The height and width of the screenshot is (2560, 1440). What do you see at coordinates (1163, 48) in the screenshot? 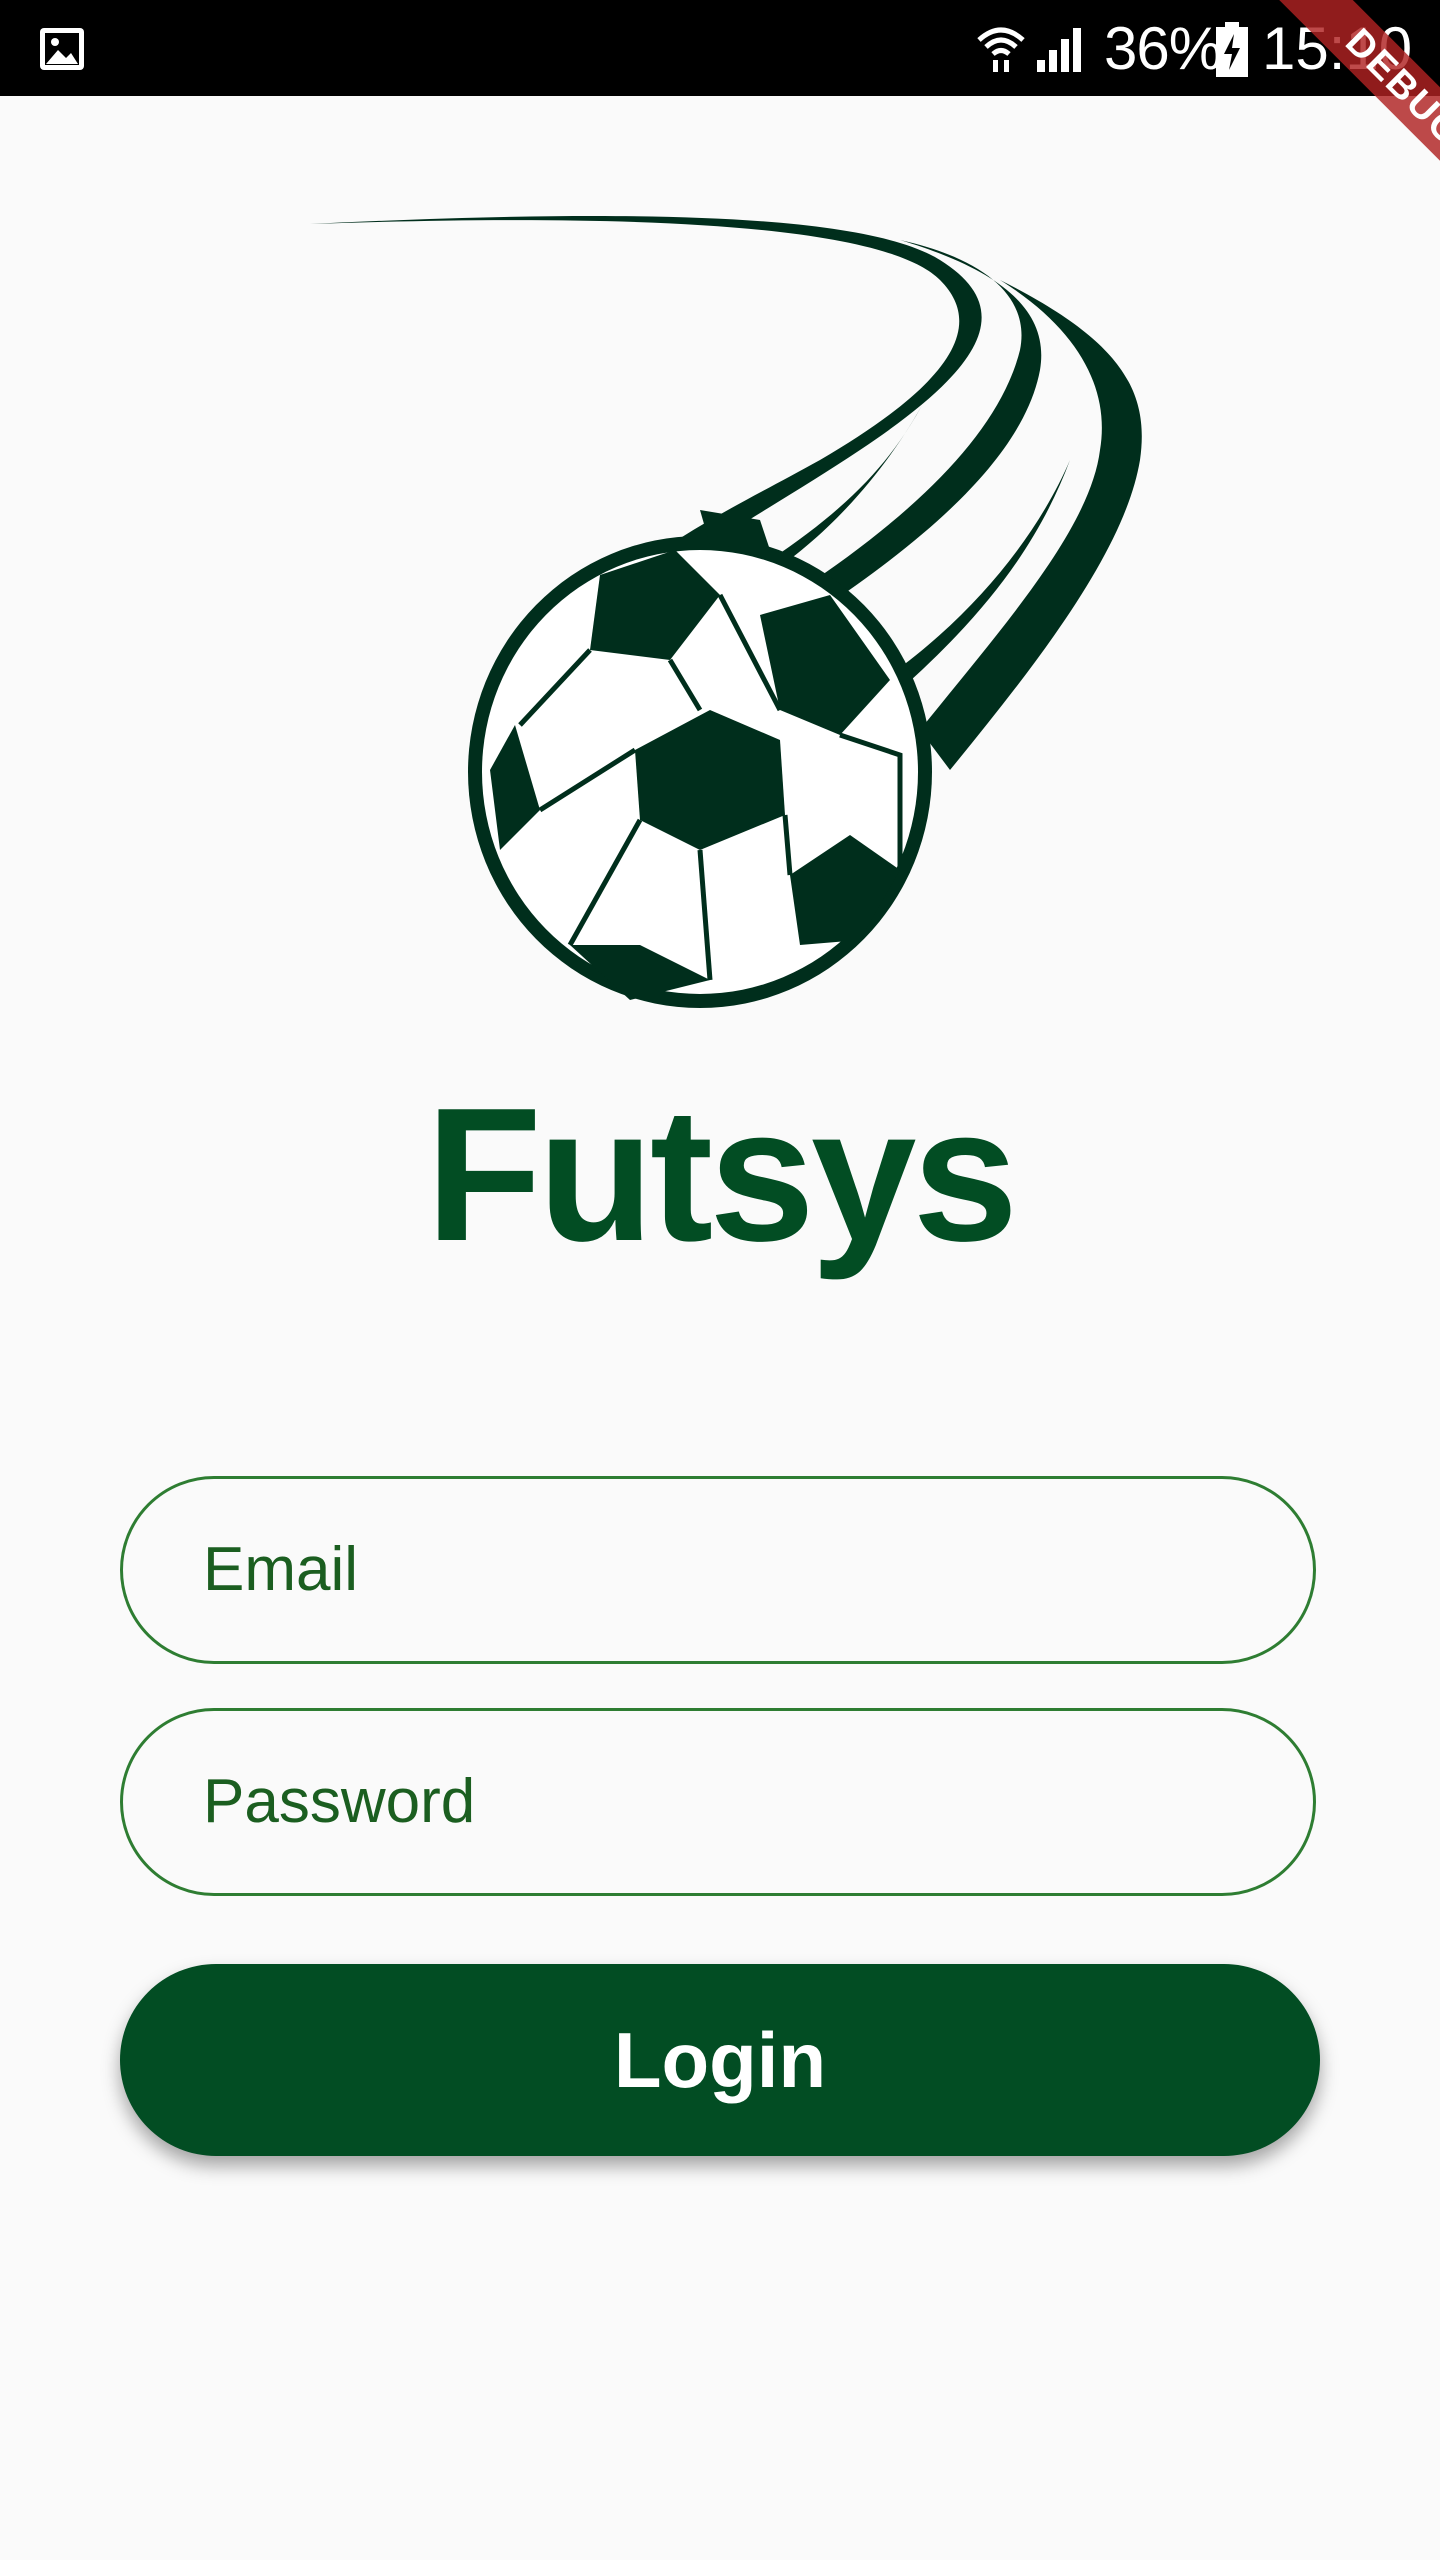
I see `battery-percent: 36%` at bounding box center [1163, 48].